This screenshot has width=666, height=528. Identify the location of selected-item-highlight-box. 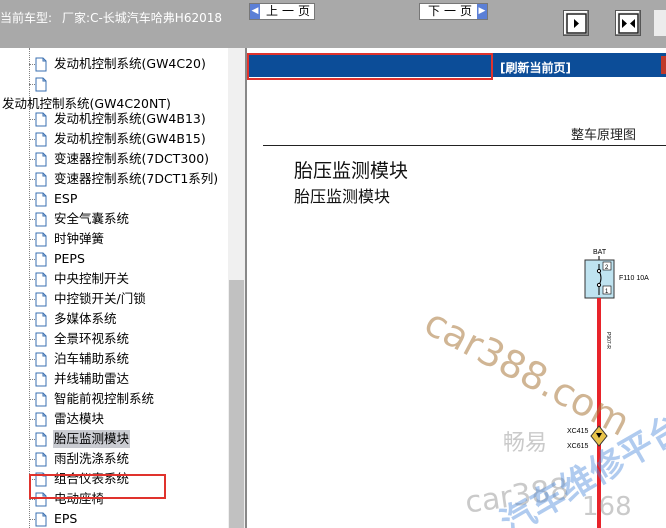
(97, 486).